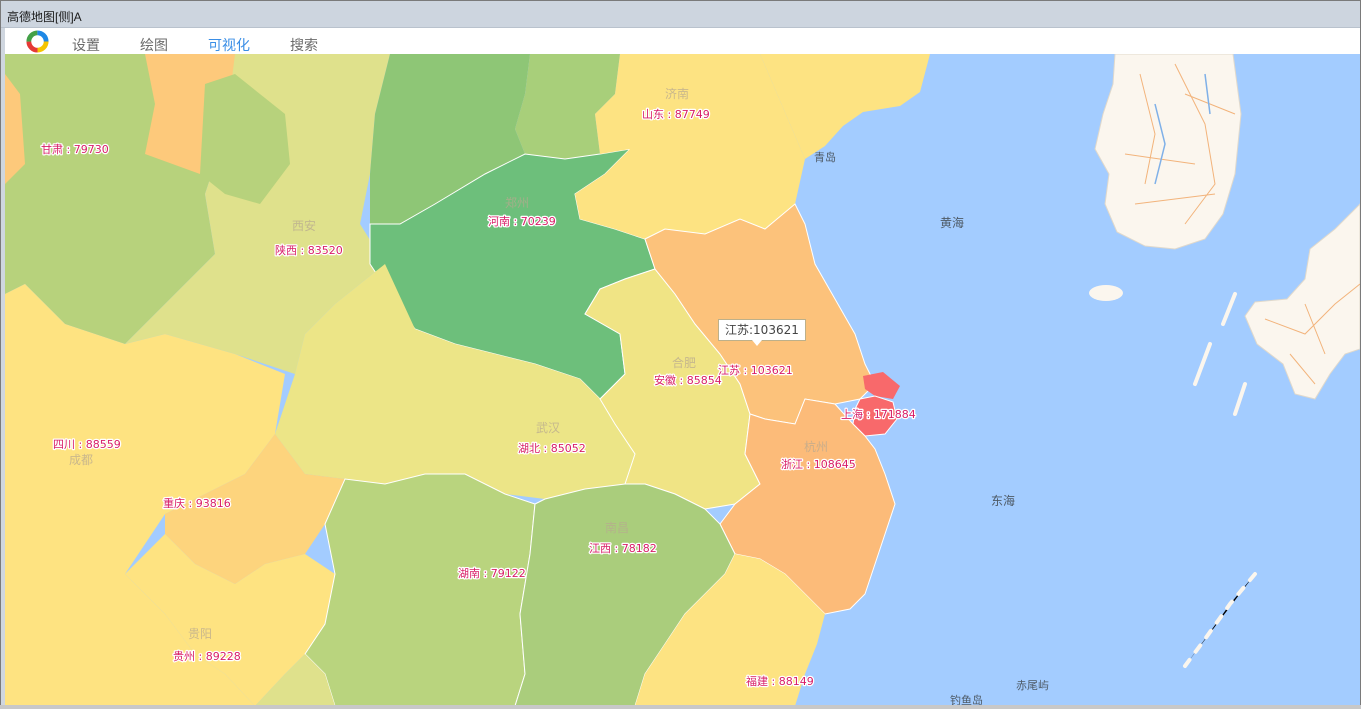 The width and height of the screenshot is (1361, 709). Describe the element at coordinates (304, 45) in the screenshot. I see `menu-search: 搜索` at that location.